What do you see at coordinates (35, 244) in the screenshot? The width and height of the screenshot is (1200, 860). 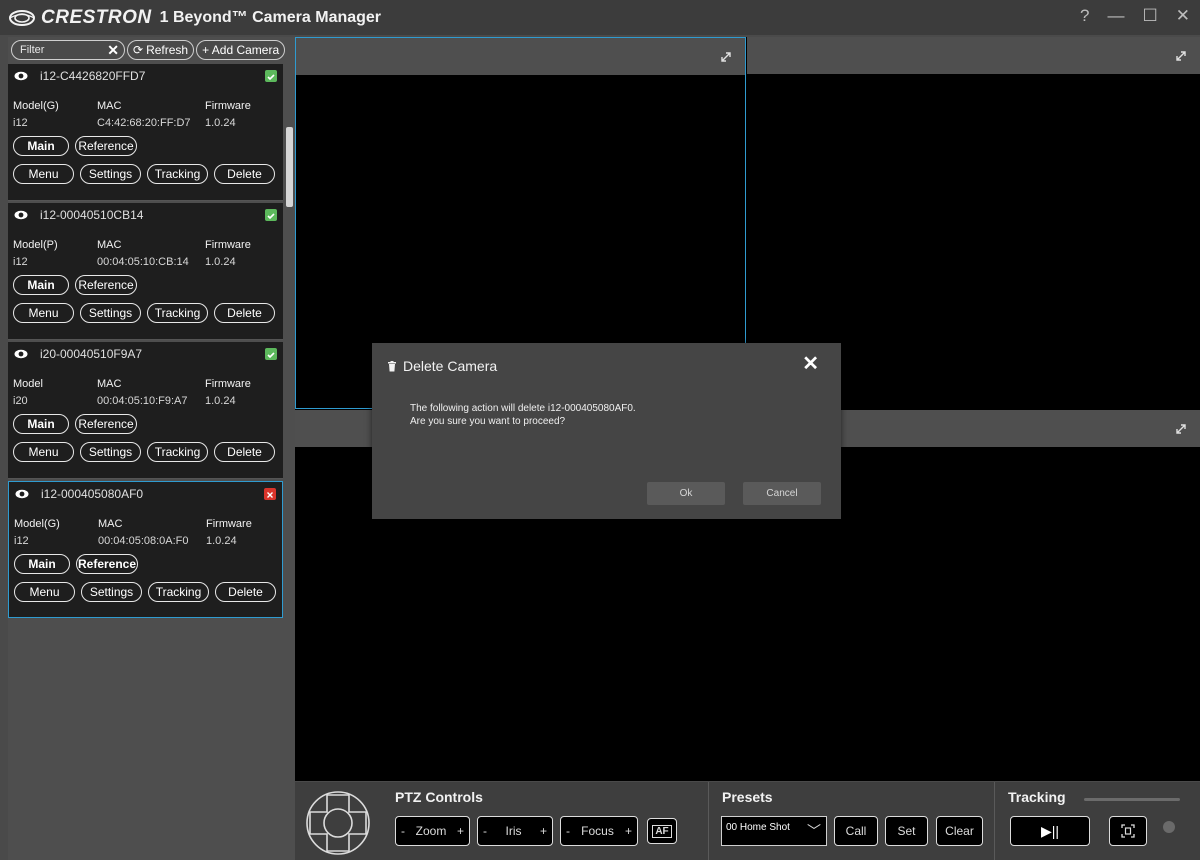 I see `model-label: Model(P)` at bounding box center [35, 244].